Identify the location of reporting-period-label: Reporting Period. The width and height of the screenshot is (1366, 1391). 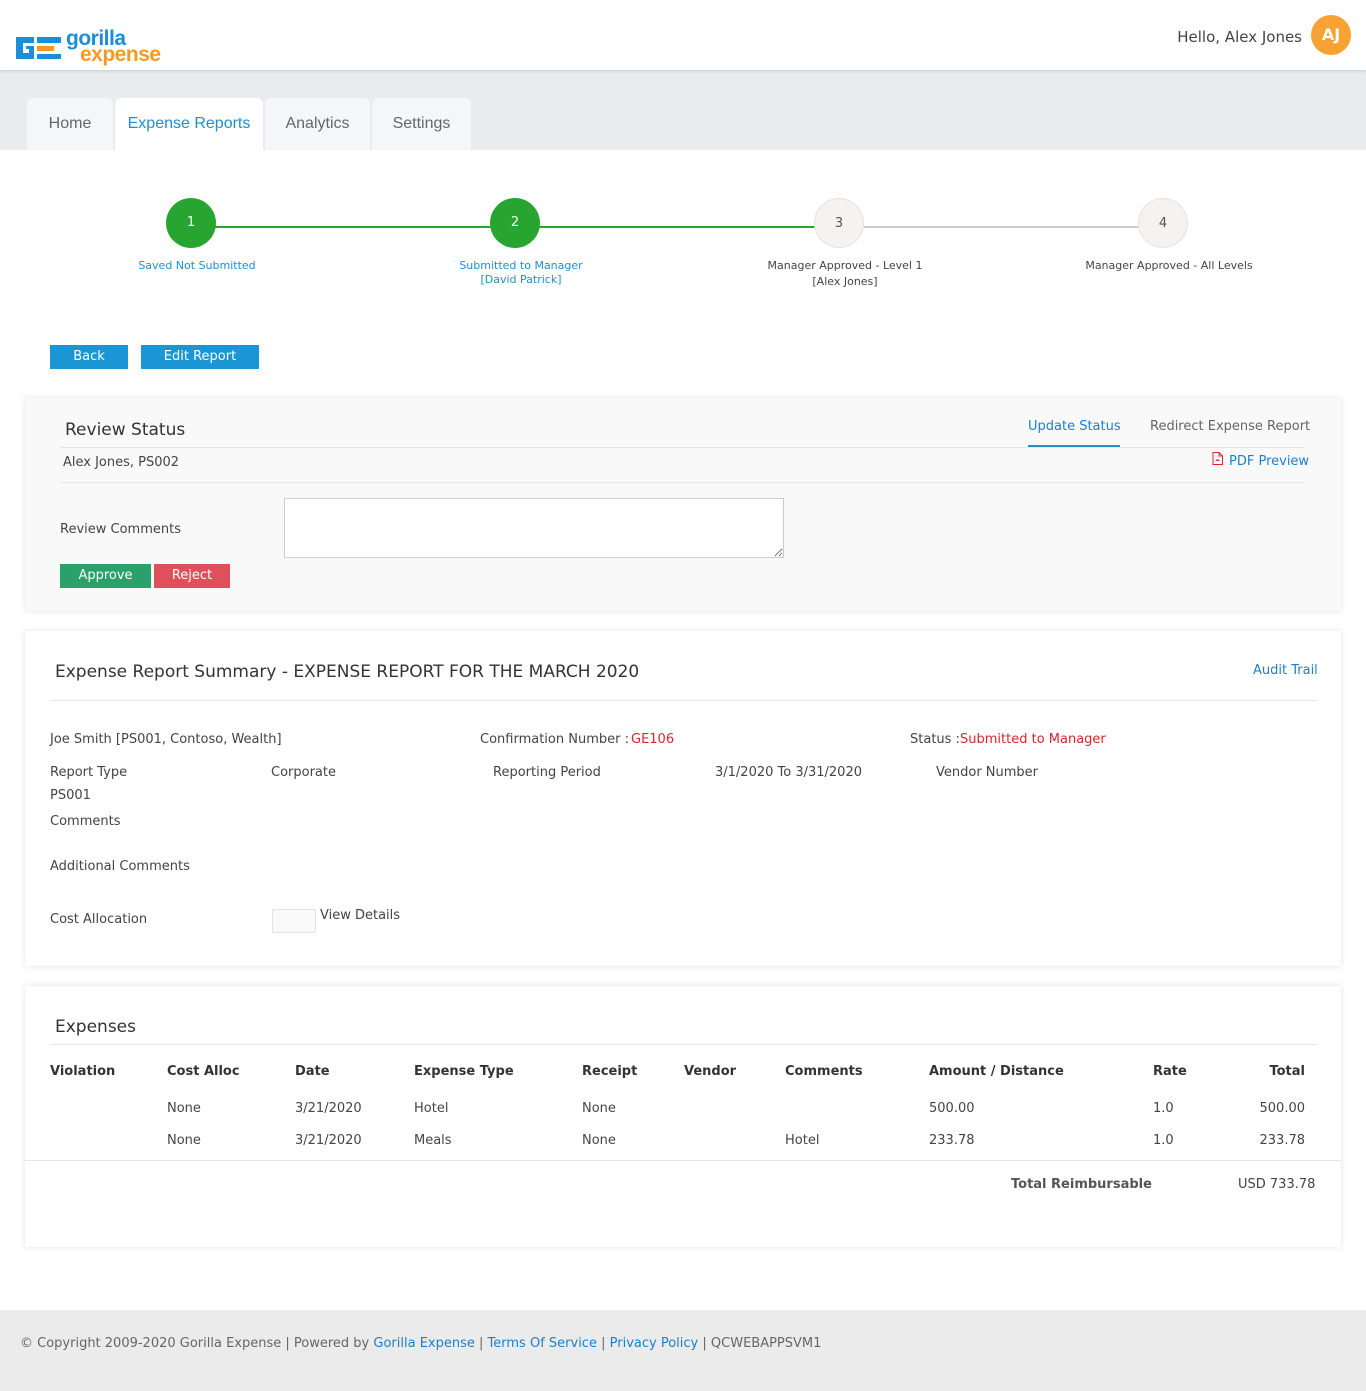
(547, 772).